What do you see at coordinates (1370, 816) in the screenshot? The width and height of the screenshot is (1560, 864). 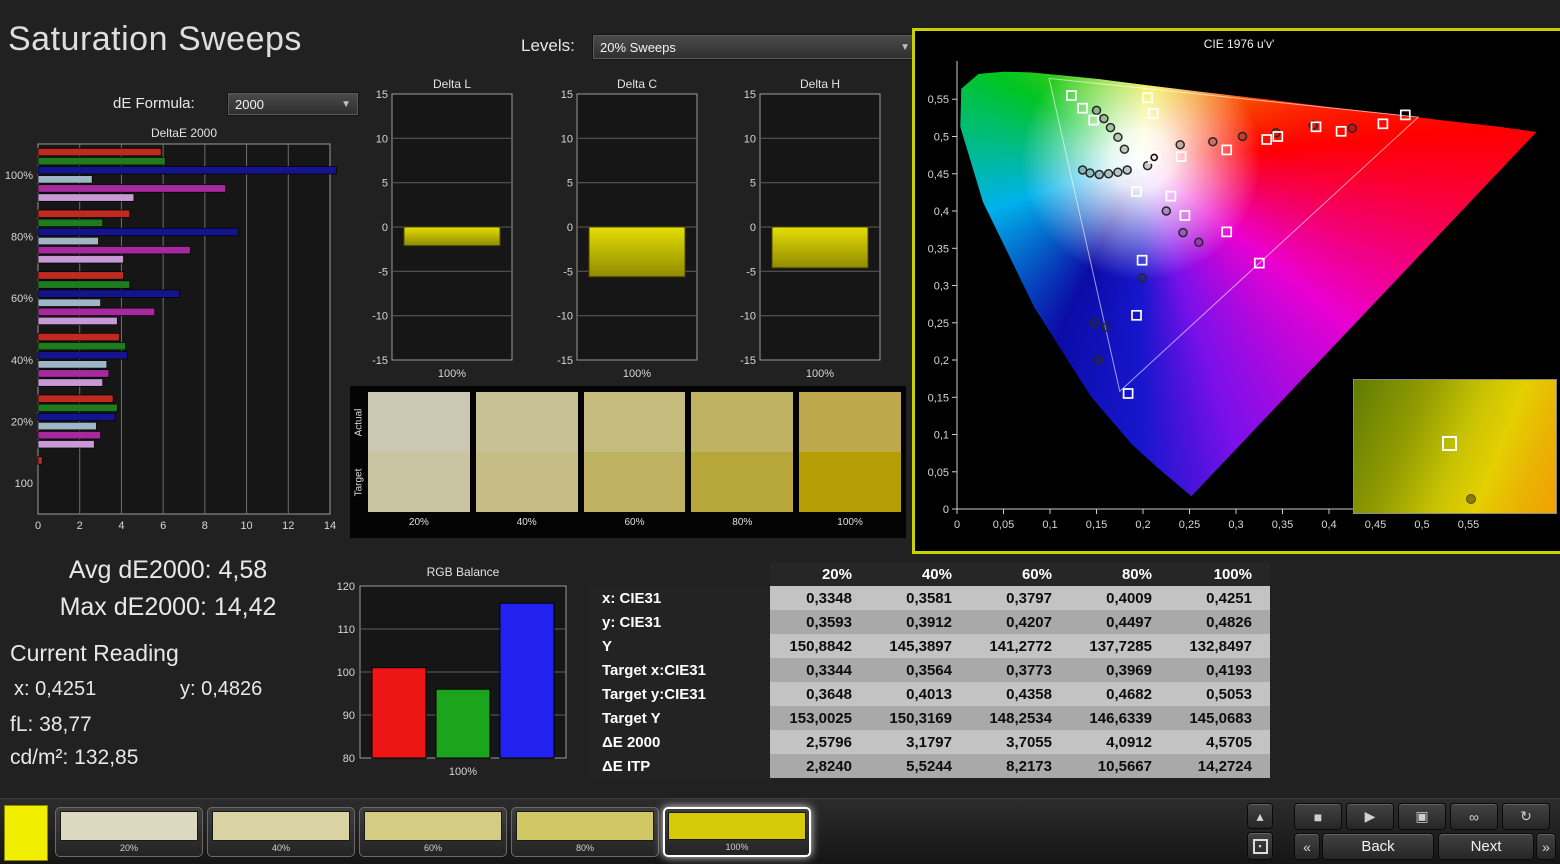 I see `play-button: ▶` at bounding box center [1370, 816].